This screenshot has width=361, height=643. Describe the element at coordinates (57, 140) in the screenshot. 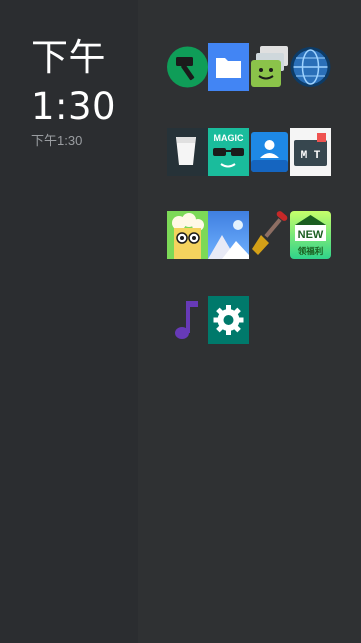

I see `clock-subtext: 下午1:30` at that location.